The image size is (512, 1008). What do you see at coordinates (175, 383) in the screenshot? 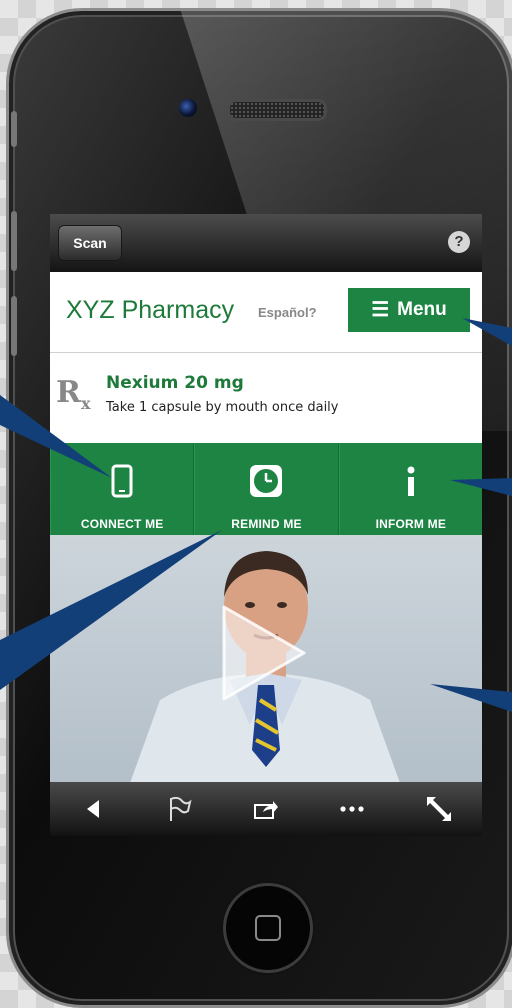
I see `drug-name: Nexium 20 mg` at bounding box center [175, 383].